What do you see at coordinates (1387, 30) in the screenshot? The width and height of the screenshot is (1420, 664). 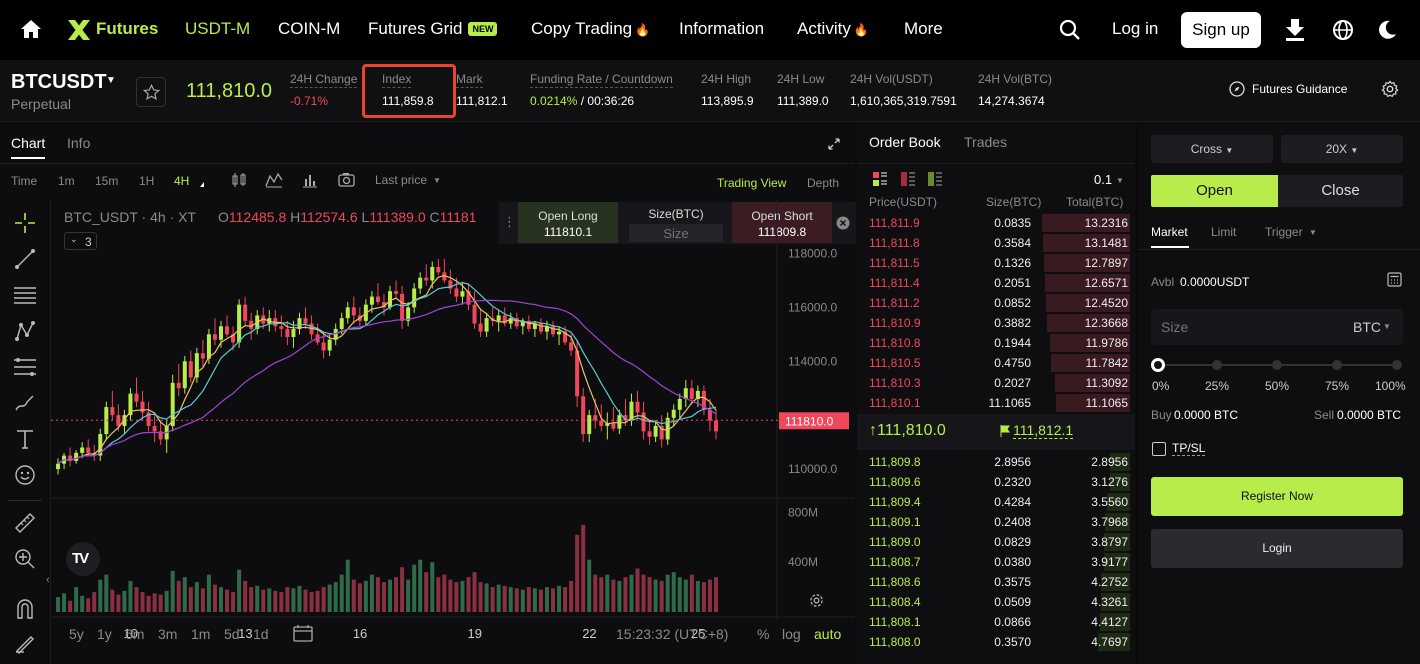 I see `dark-mode-moon-icon` at bounding box center [1387, 30].